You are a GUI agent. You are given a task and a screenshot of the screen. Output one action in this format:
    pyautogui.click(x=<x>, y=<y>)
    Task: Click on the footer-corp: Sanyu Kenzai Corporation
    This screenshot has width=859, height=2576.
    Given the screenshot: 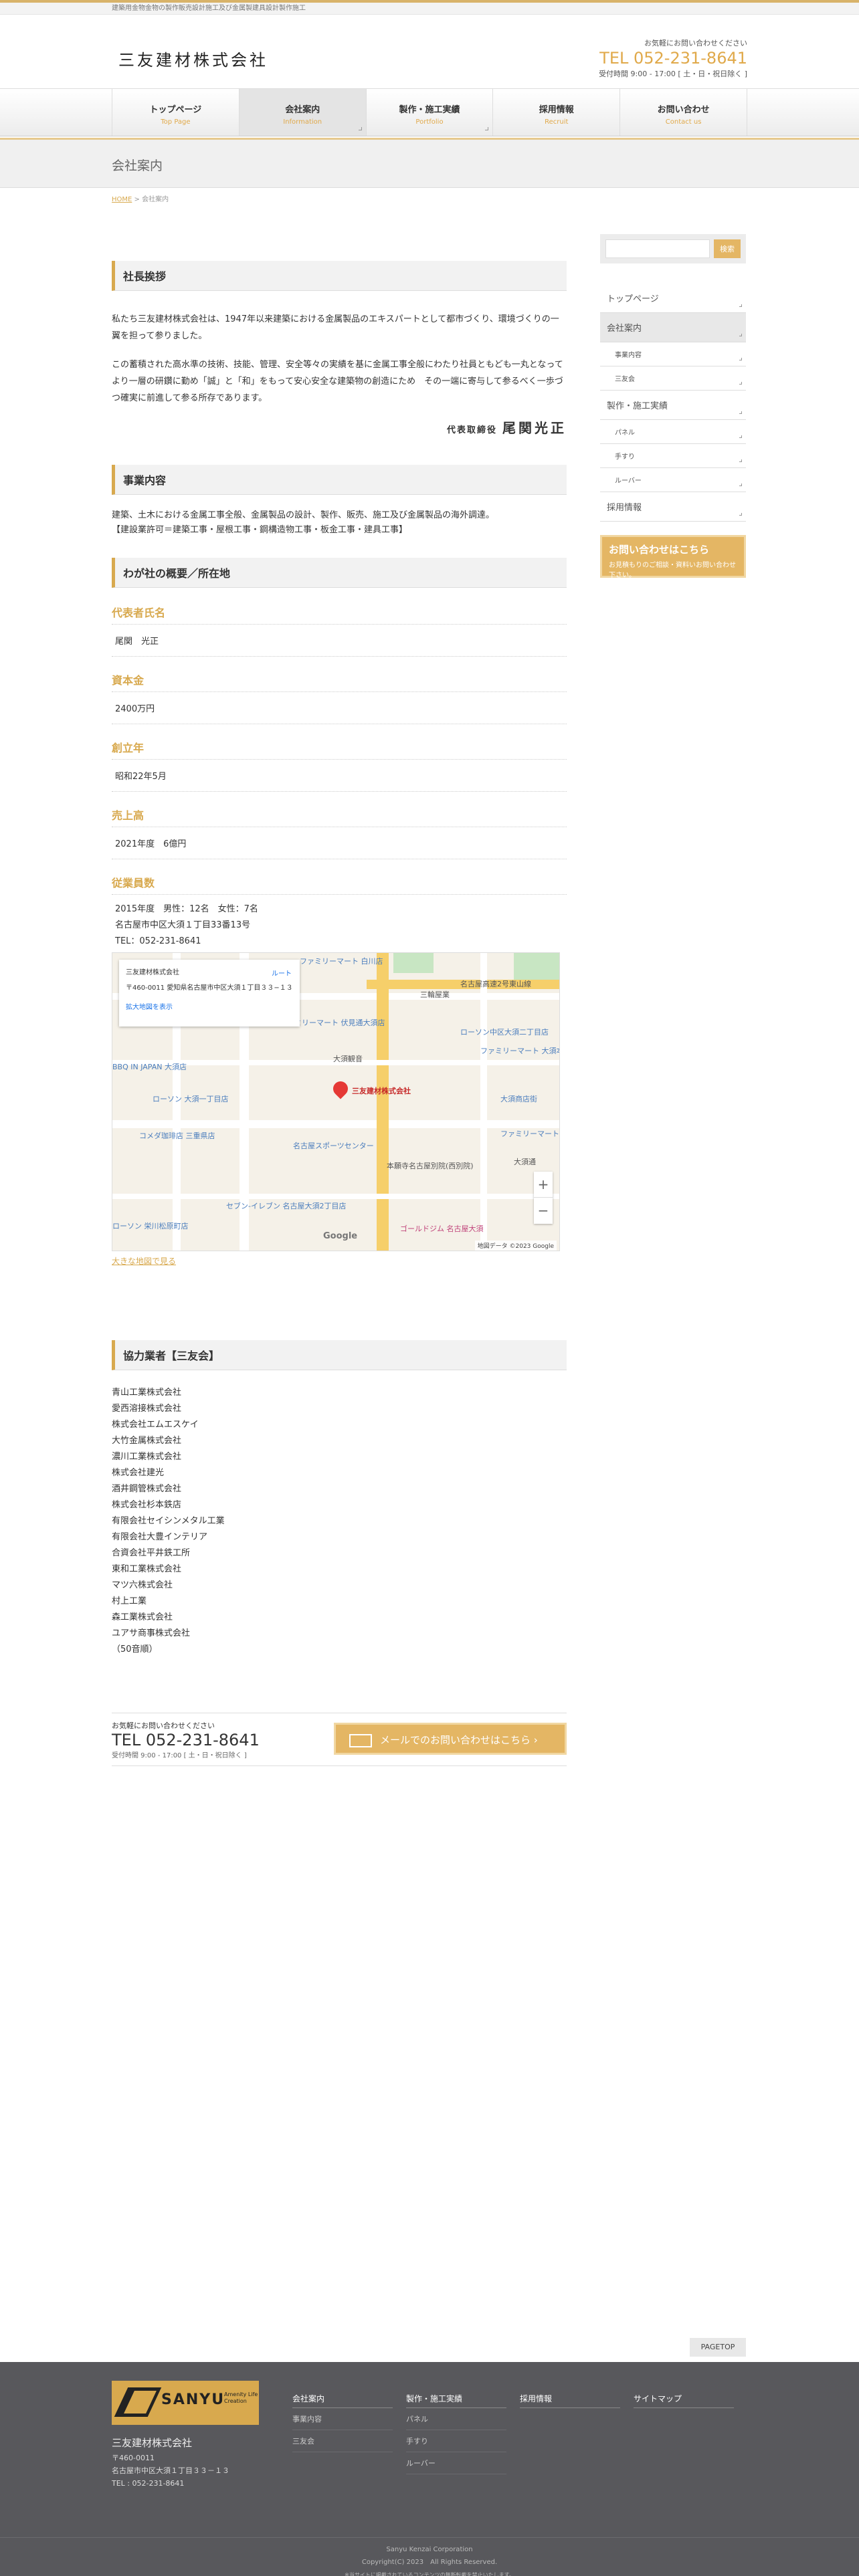 What is the action you would take?
    pyautogui.click(x=429, y=2549)
    